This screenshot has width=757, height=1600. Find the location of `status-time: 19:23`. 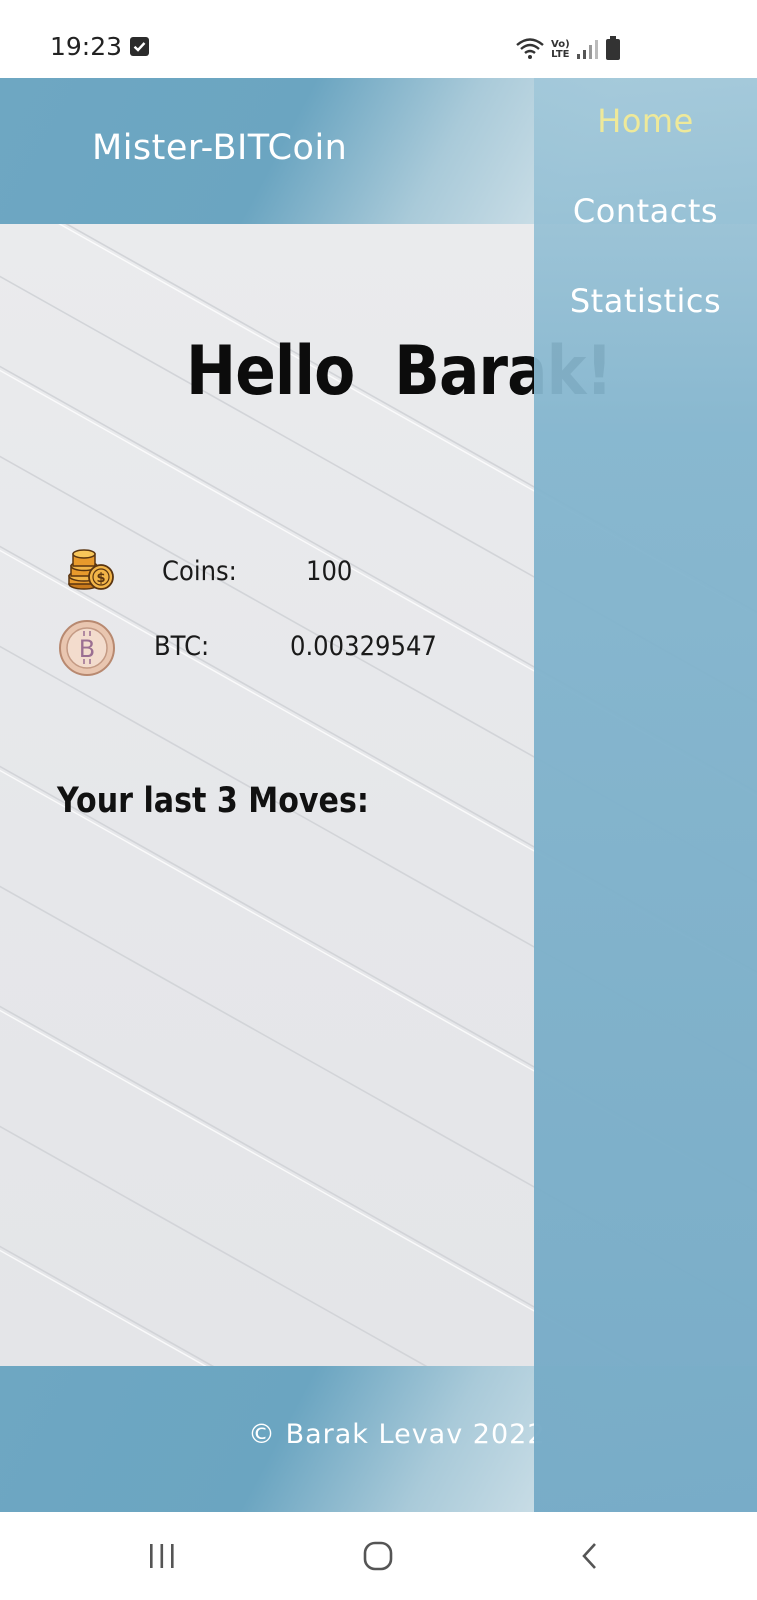

status-time: 19:23 is located at coordinates (86, 46).